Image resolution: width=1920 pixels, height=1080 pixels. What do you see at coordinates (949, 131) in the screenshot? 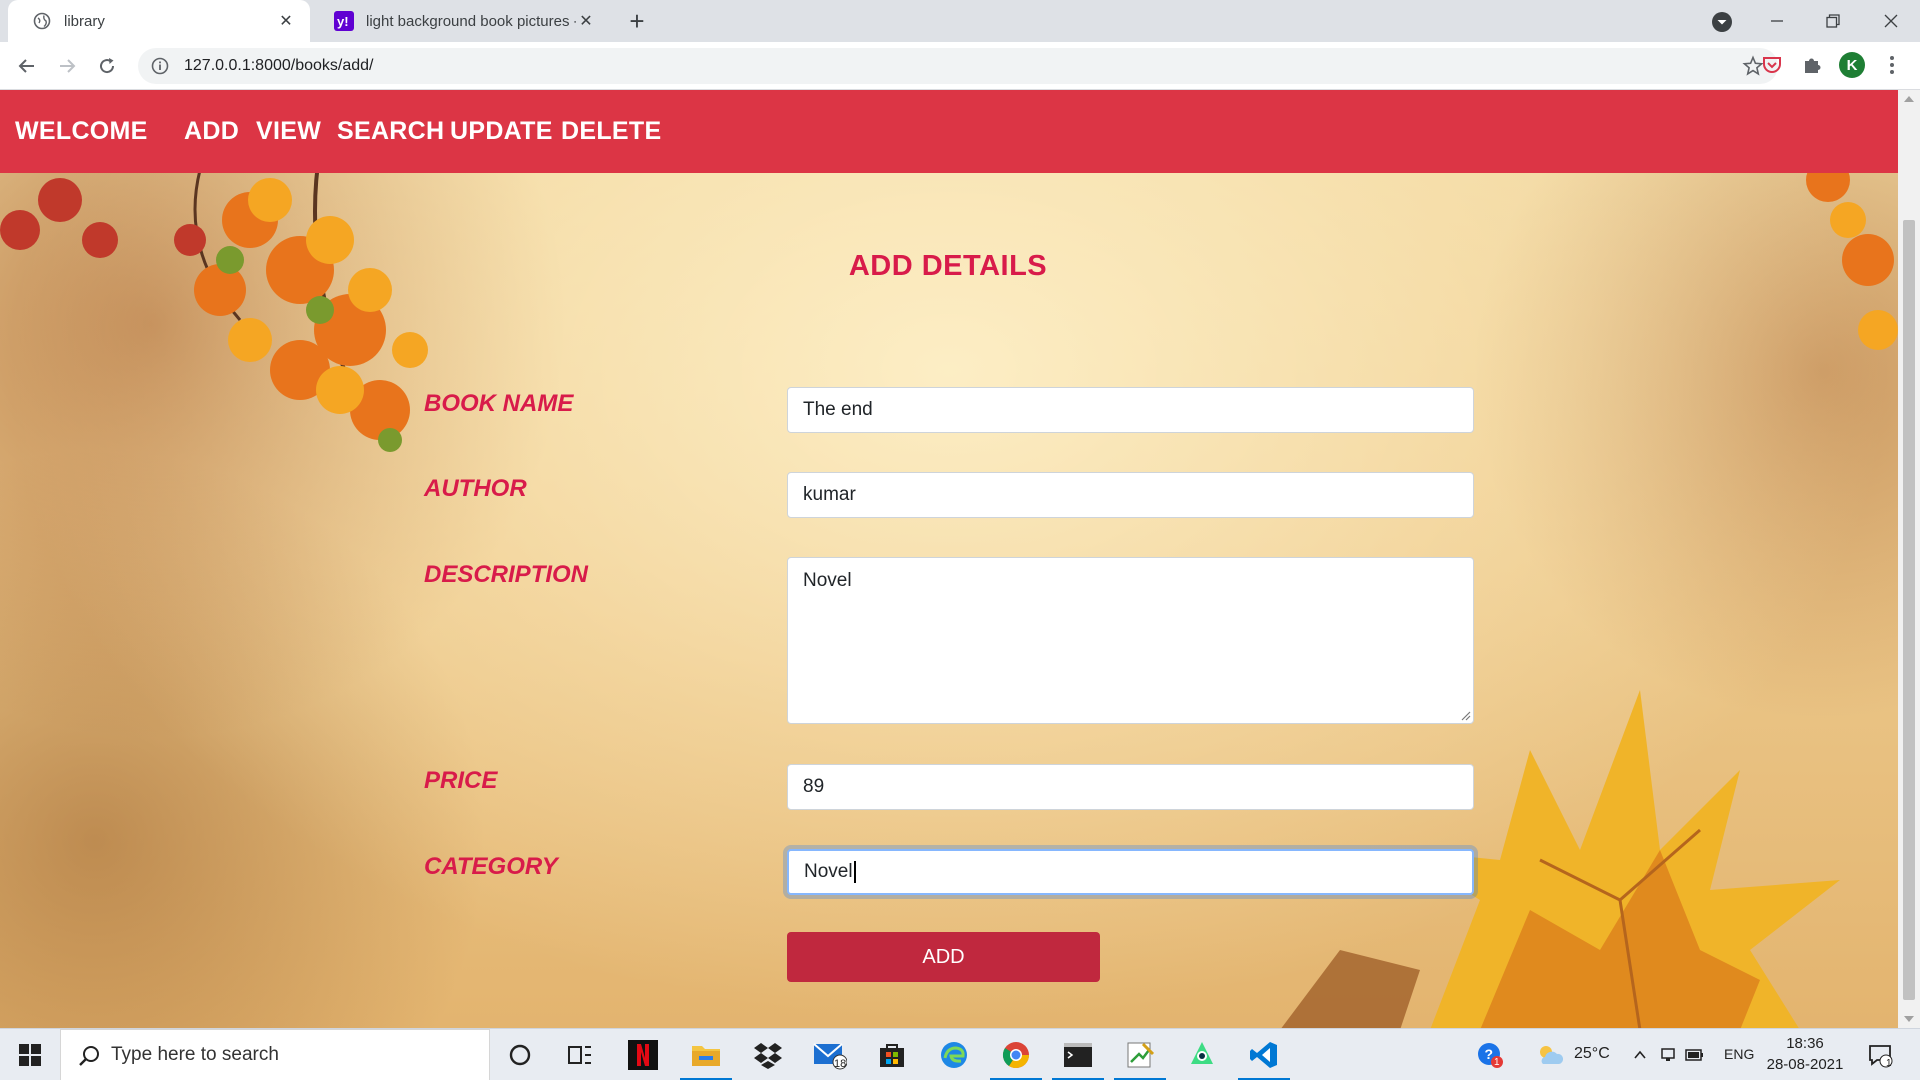
I see `site-navbar: WELCOME ADD VIEW SEARCH UPDATE DELETE` at bounding box center [949, 131].